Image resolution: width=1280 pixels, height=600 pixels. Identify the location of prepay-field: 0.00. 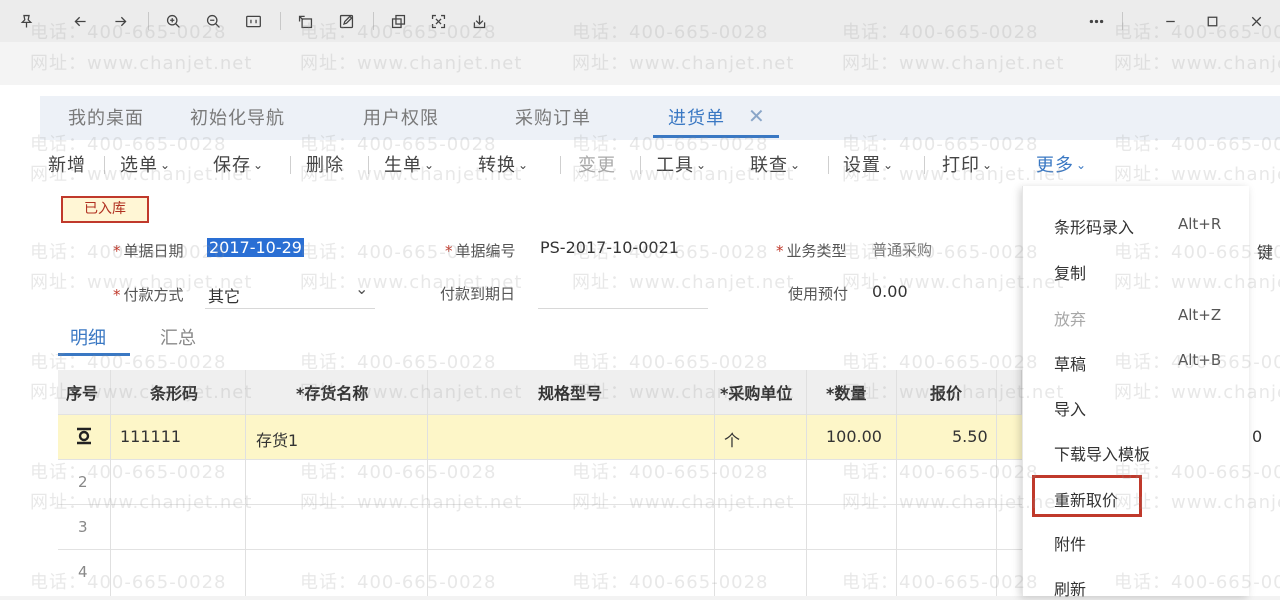
(890, 291).